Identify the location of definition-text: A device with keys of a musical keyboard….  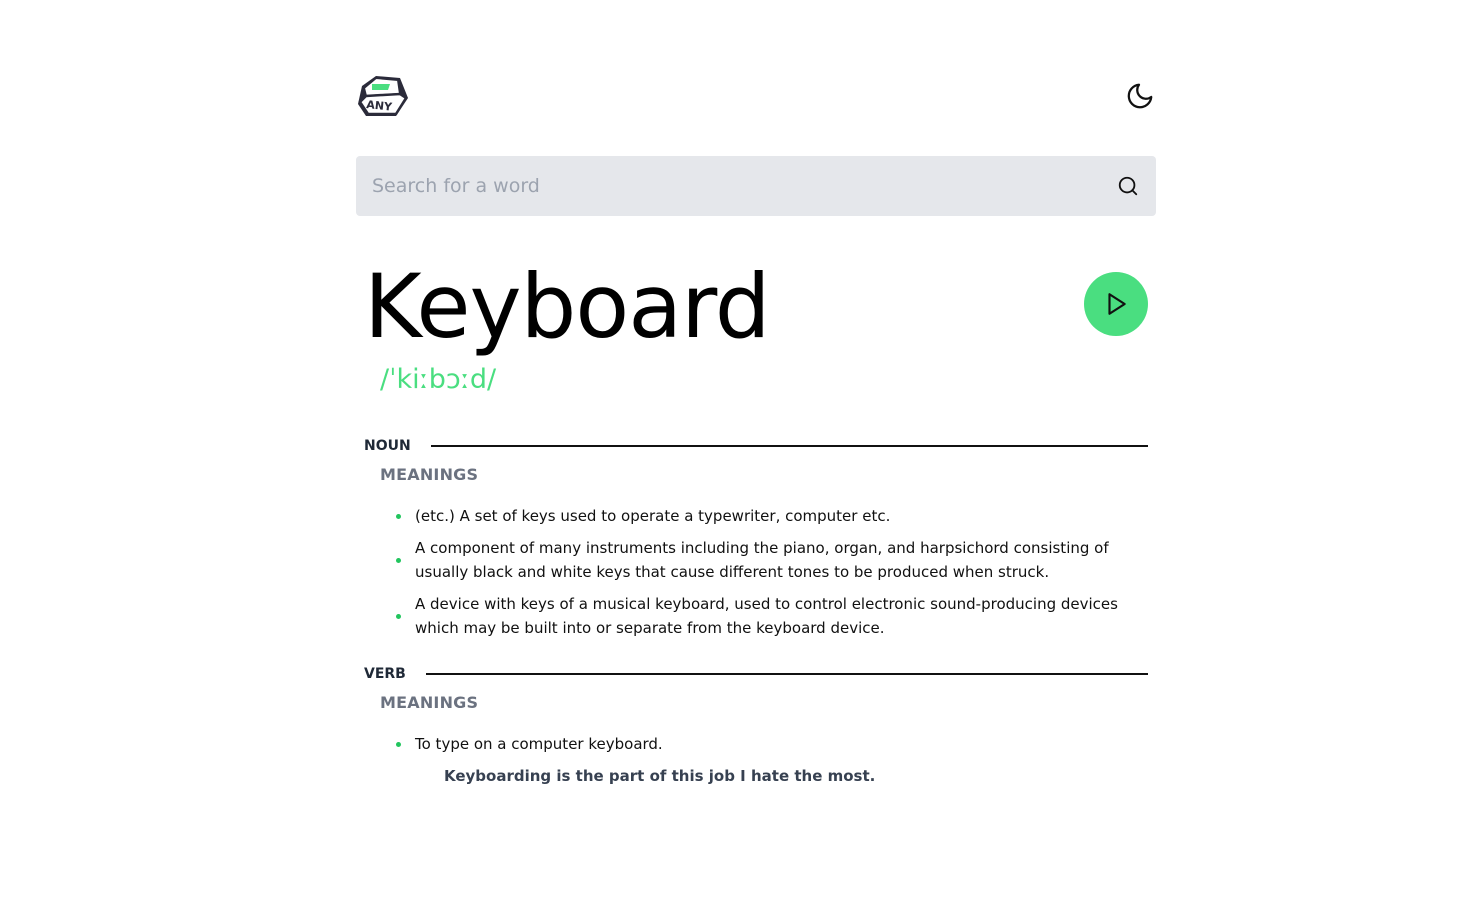
(766, 616).